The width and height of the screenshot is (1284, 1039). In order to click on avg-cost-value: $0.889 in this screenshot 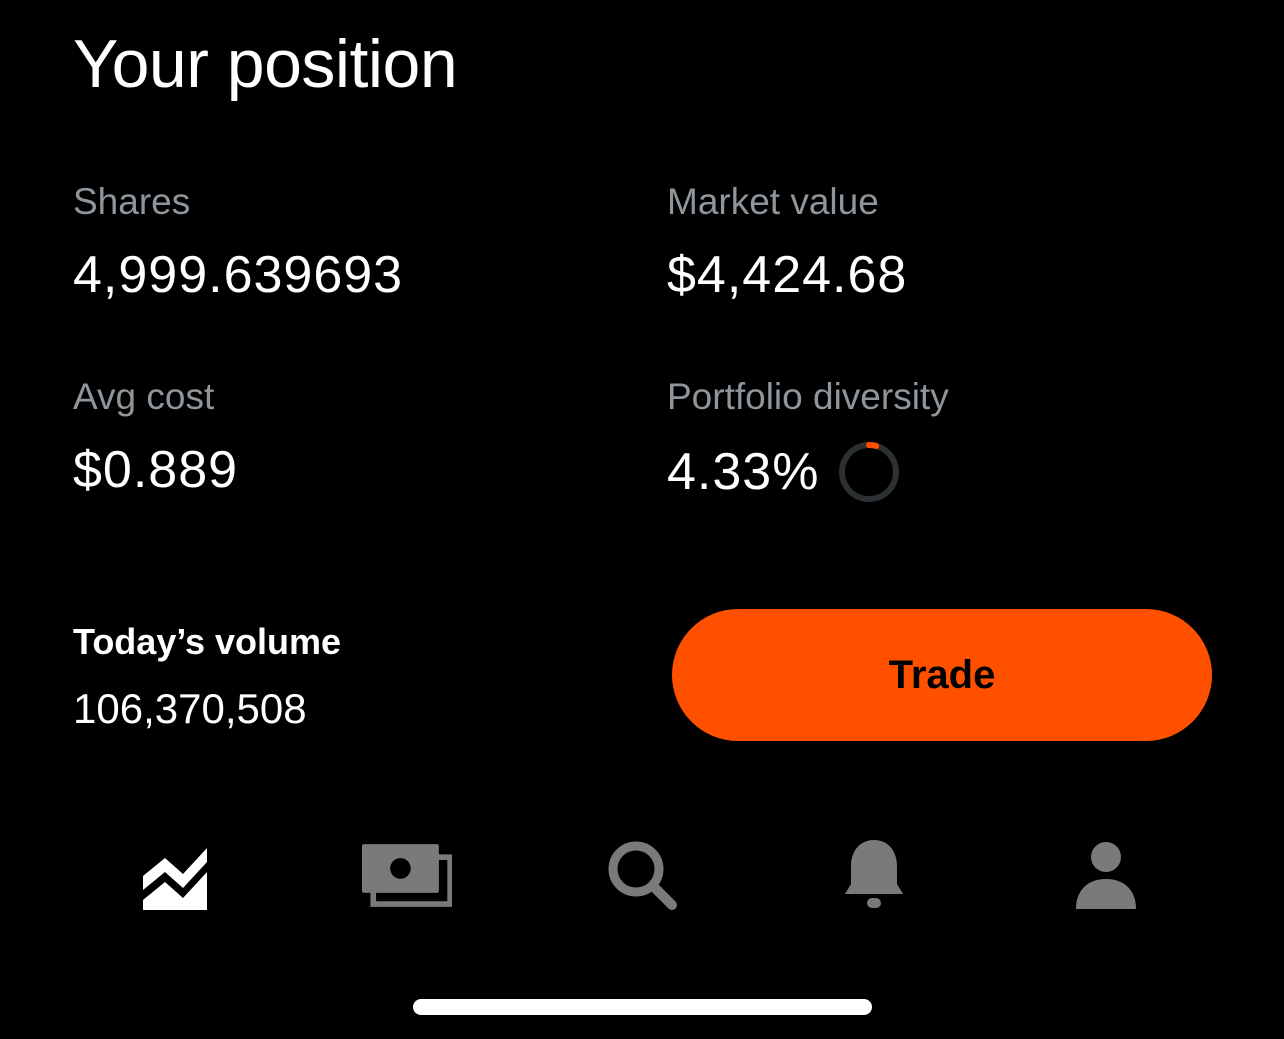, I will do `click(156, 470)`.